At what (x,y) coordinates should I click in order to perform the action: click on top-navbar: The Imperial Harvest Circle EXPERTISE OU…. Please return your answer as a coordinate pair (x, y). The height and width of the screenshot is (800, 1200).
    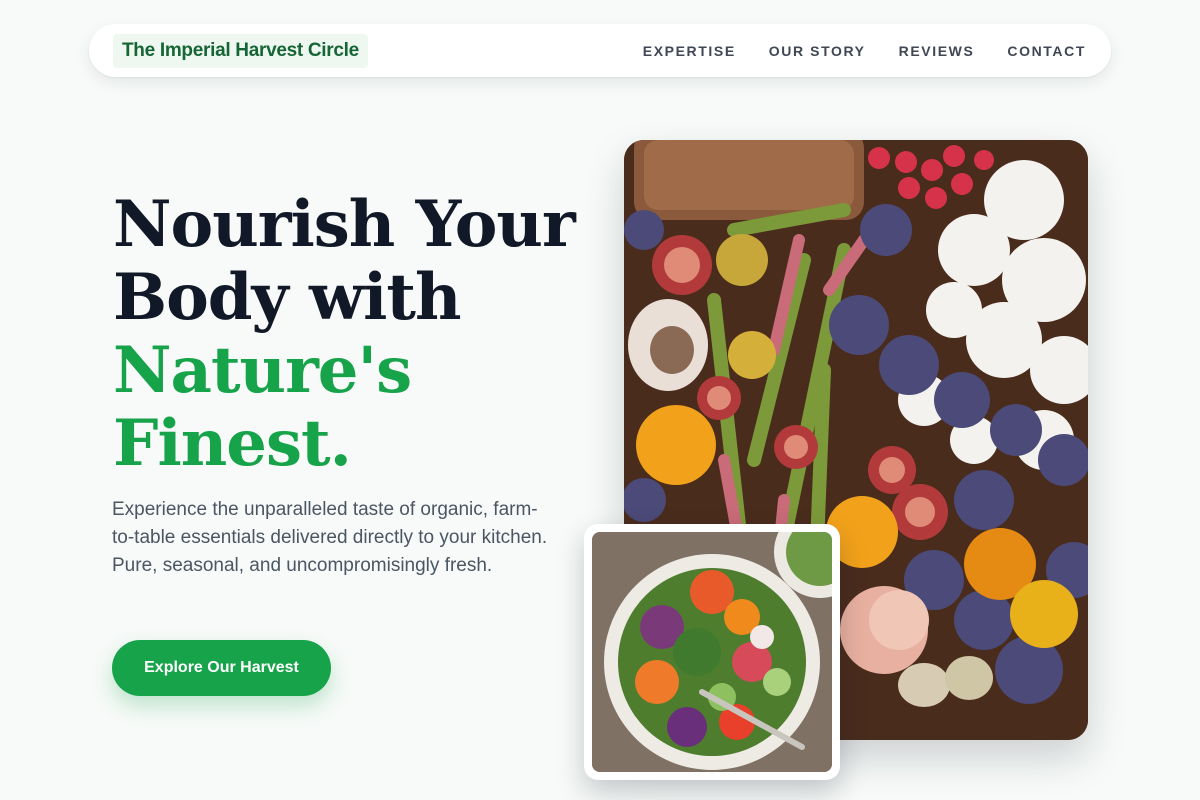
    Looking at the image, I should click on (600, 50).